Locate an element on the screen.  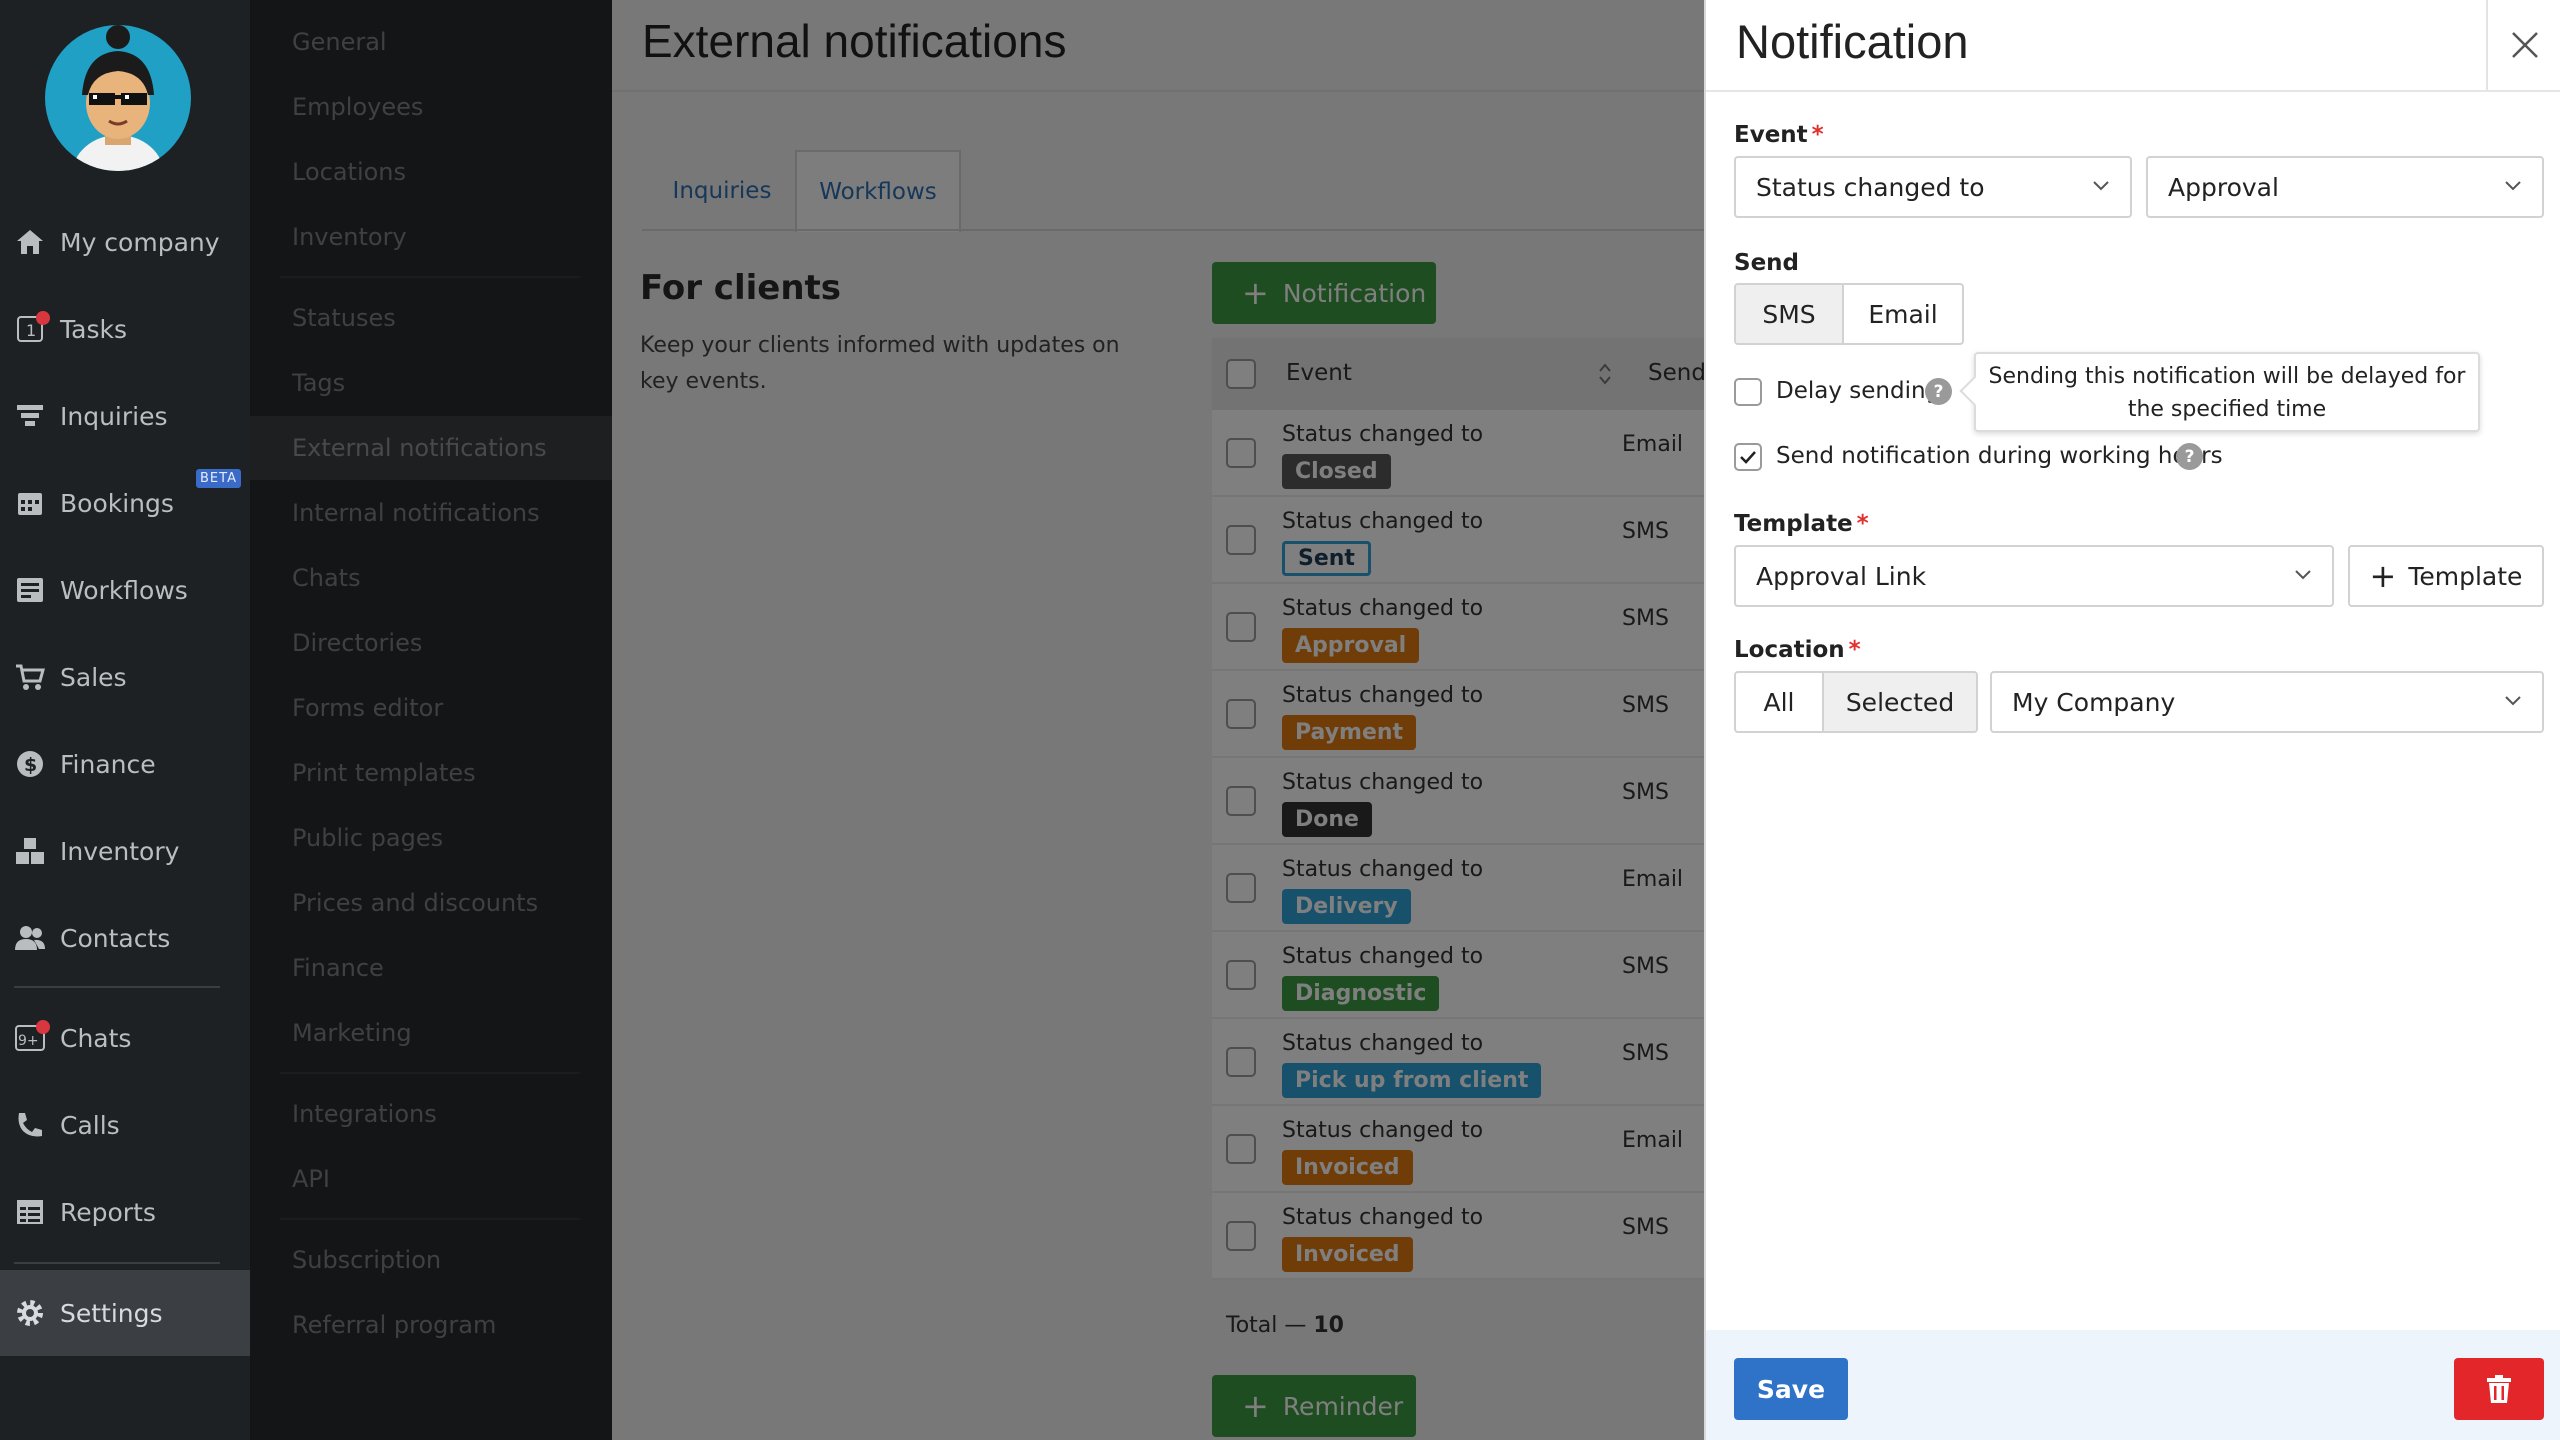
nav-item-settings: Settings is located at coordinates (125, 1313).